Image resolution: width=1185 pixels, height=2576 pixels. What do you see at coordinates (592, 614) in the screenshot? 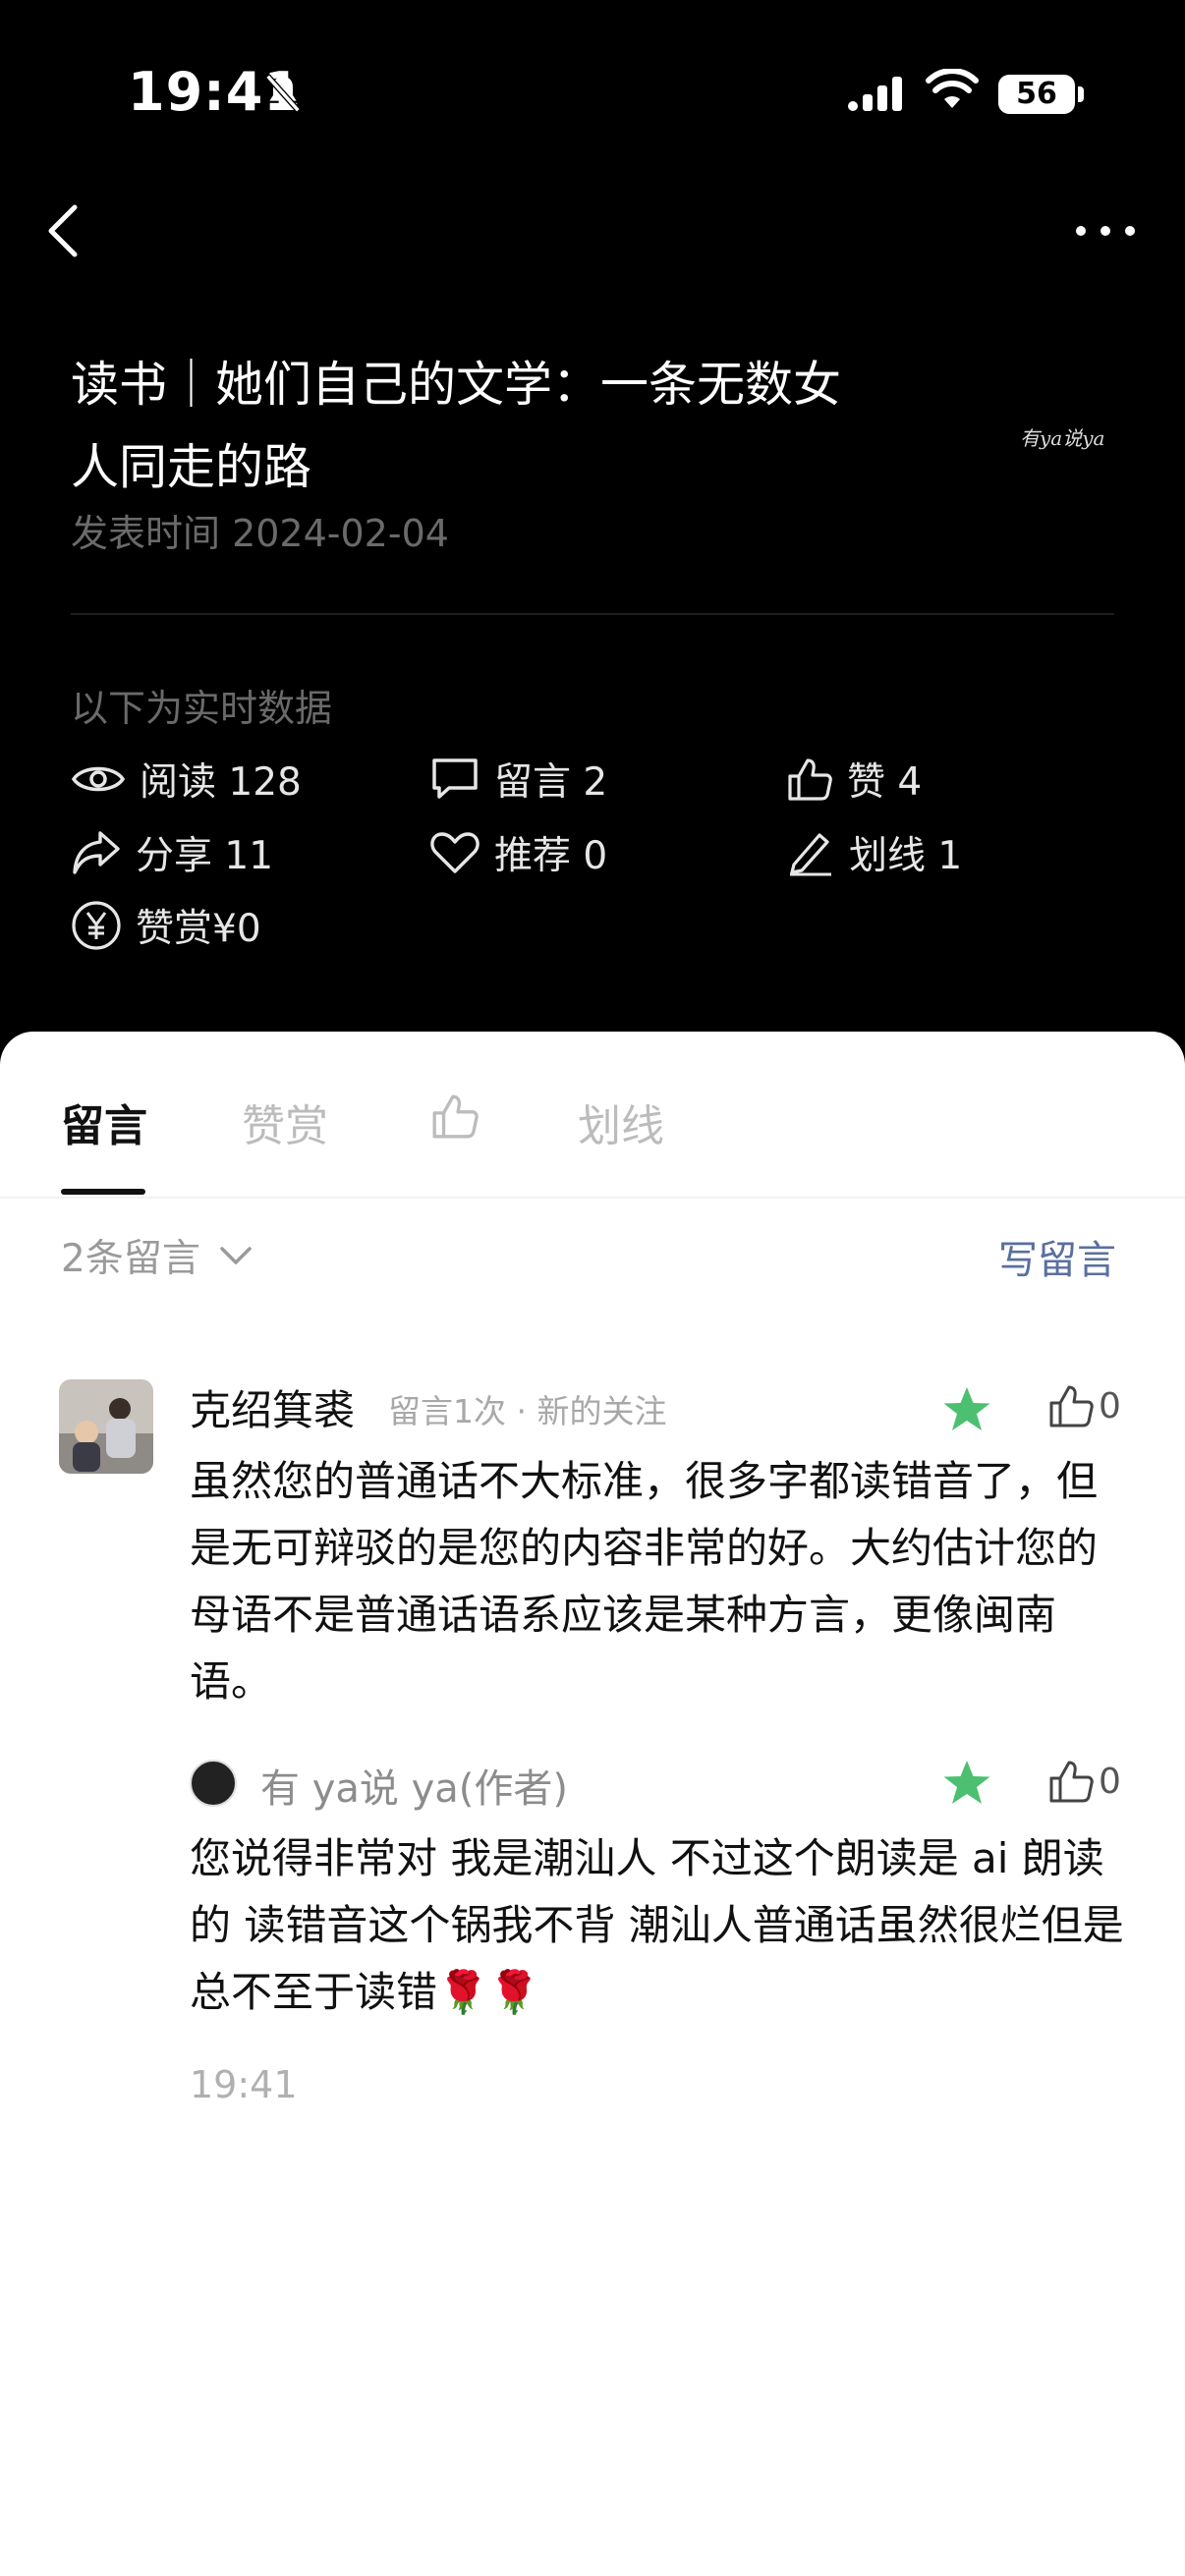
I see `divider` at bounding box center [592, 614].